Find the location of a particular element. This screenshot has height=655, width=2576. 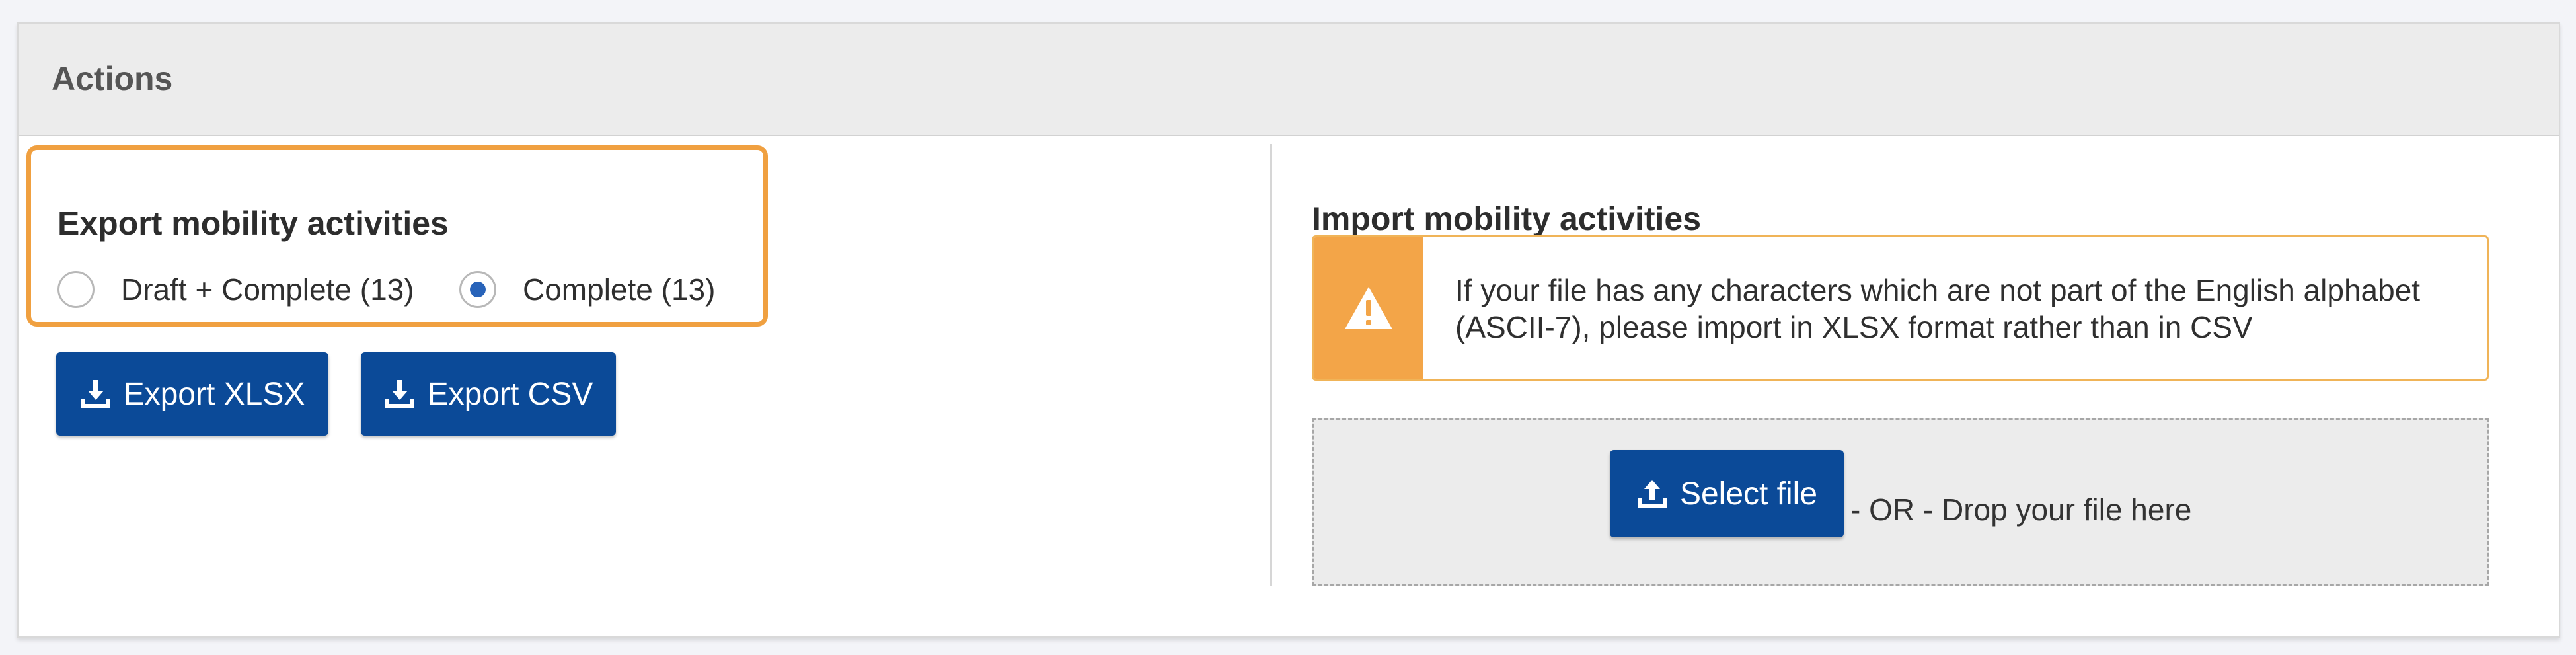

export-xlsx-button: Export XLSX is located at coordinates (192, 394).